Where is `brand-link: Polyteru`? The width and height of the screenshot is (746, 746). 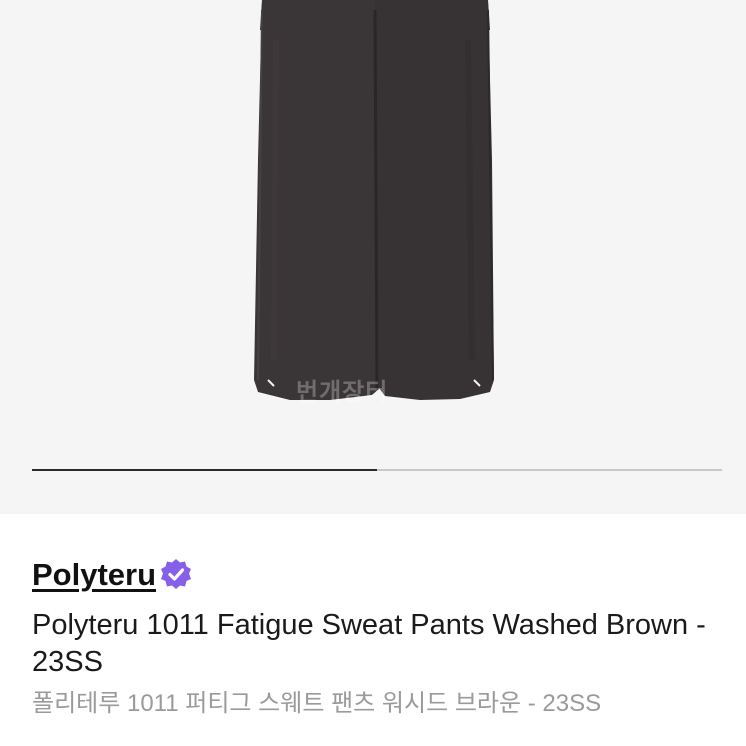
brand-link: Polyteru is located at coordinates (94, 575).